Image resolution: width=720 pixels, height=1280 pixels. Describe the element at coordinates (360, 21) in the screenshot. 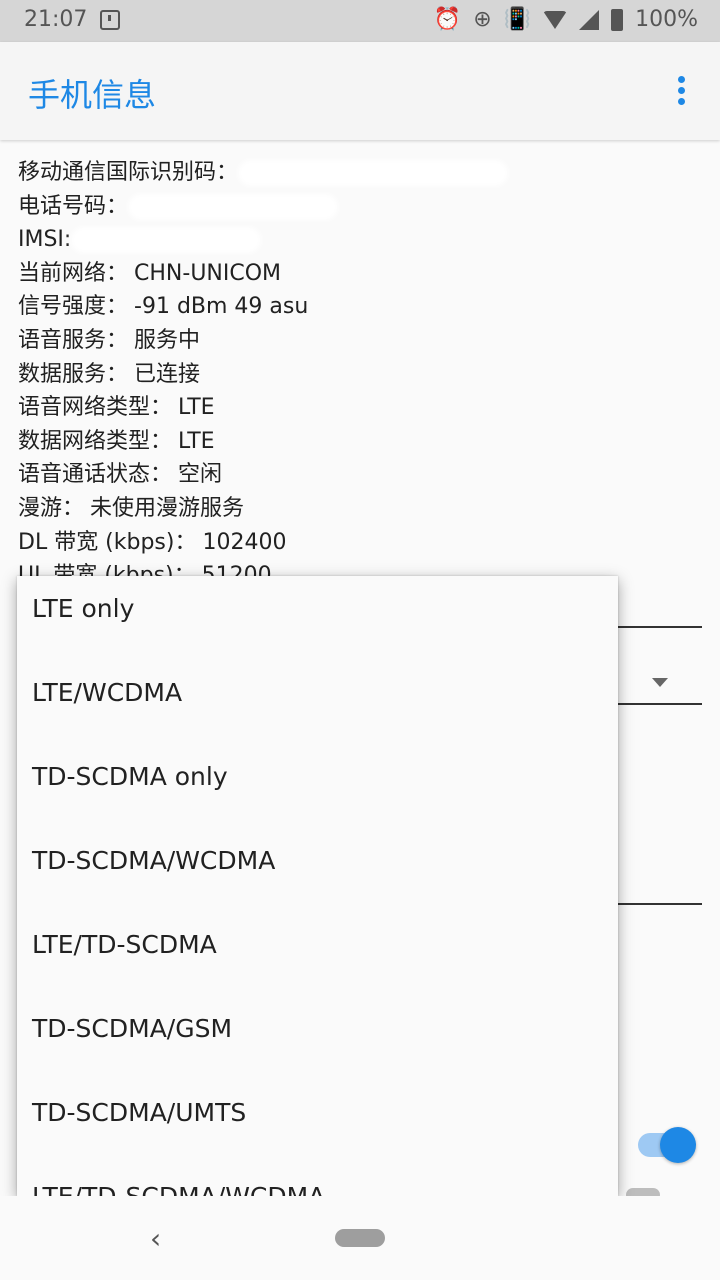

I see `status-bar: 21:07 ⏰ ⊕ 📳 100%` at that location.